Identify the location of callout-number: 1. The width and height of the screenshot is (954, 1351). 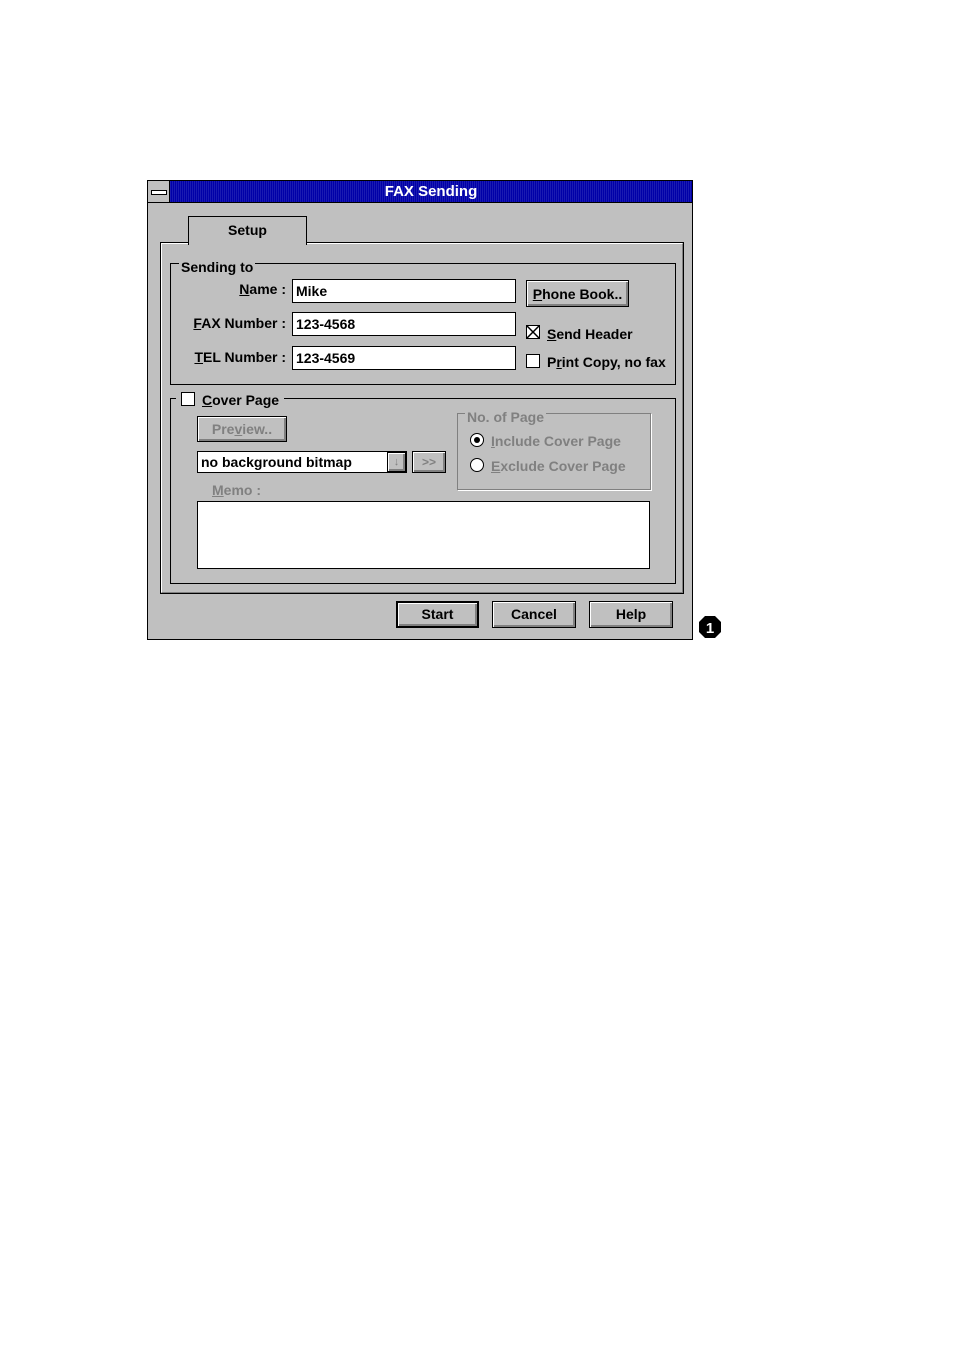
(710, 628).